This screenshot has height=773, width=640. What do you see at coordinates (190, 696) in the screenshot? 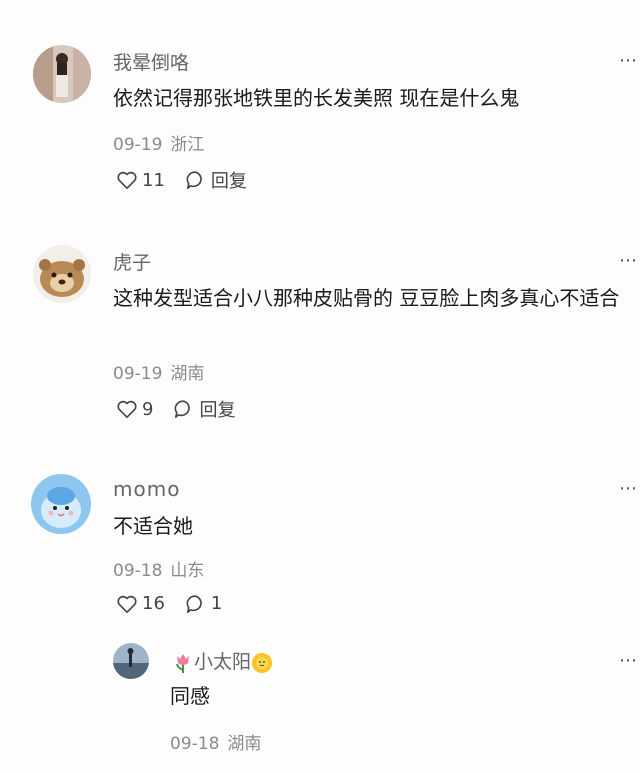
I see `reply-text: 同感` at bounding box center [190, 696].